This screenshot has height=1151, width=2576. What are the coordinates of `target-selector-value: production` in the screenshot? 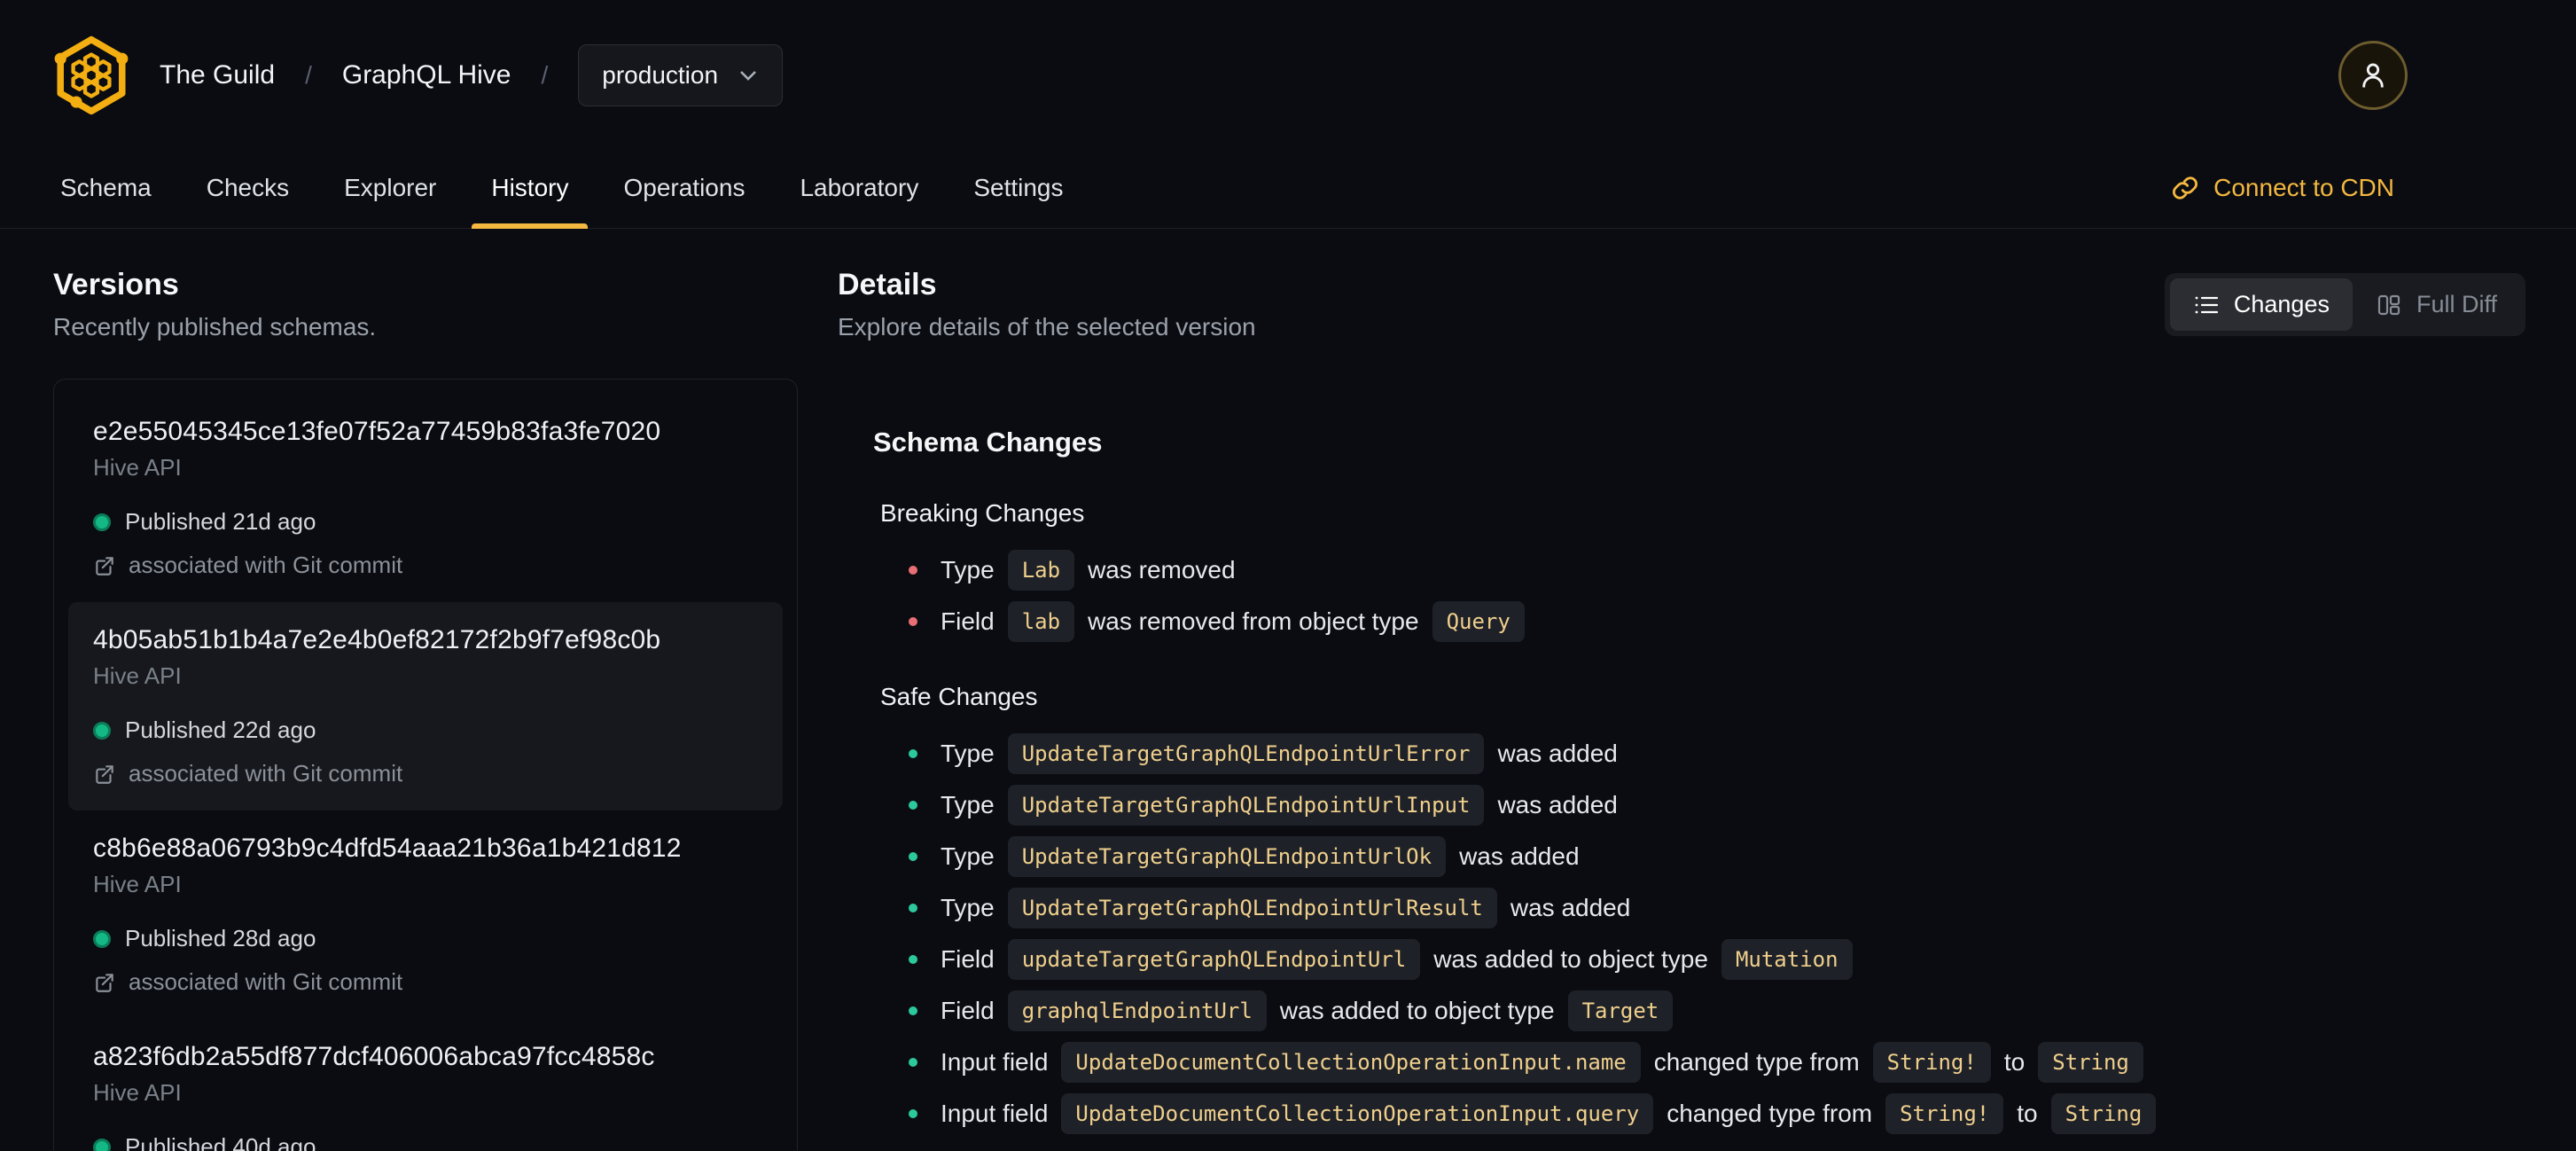 It's located at (660, 75).